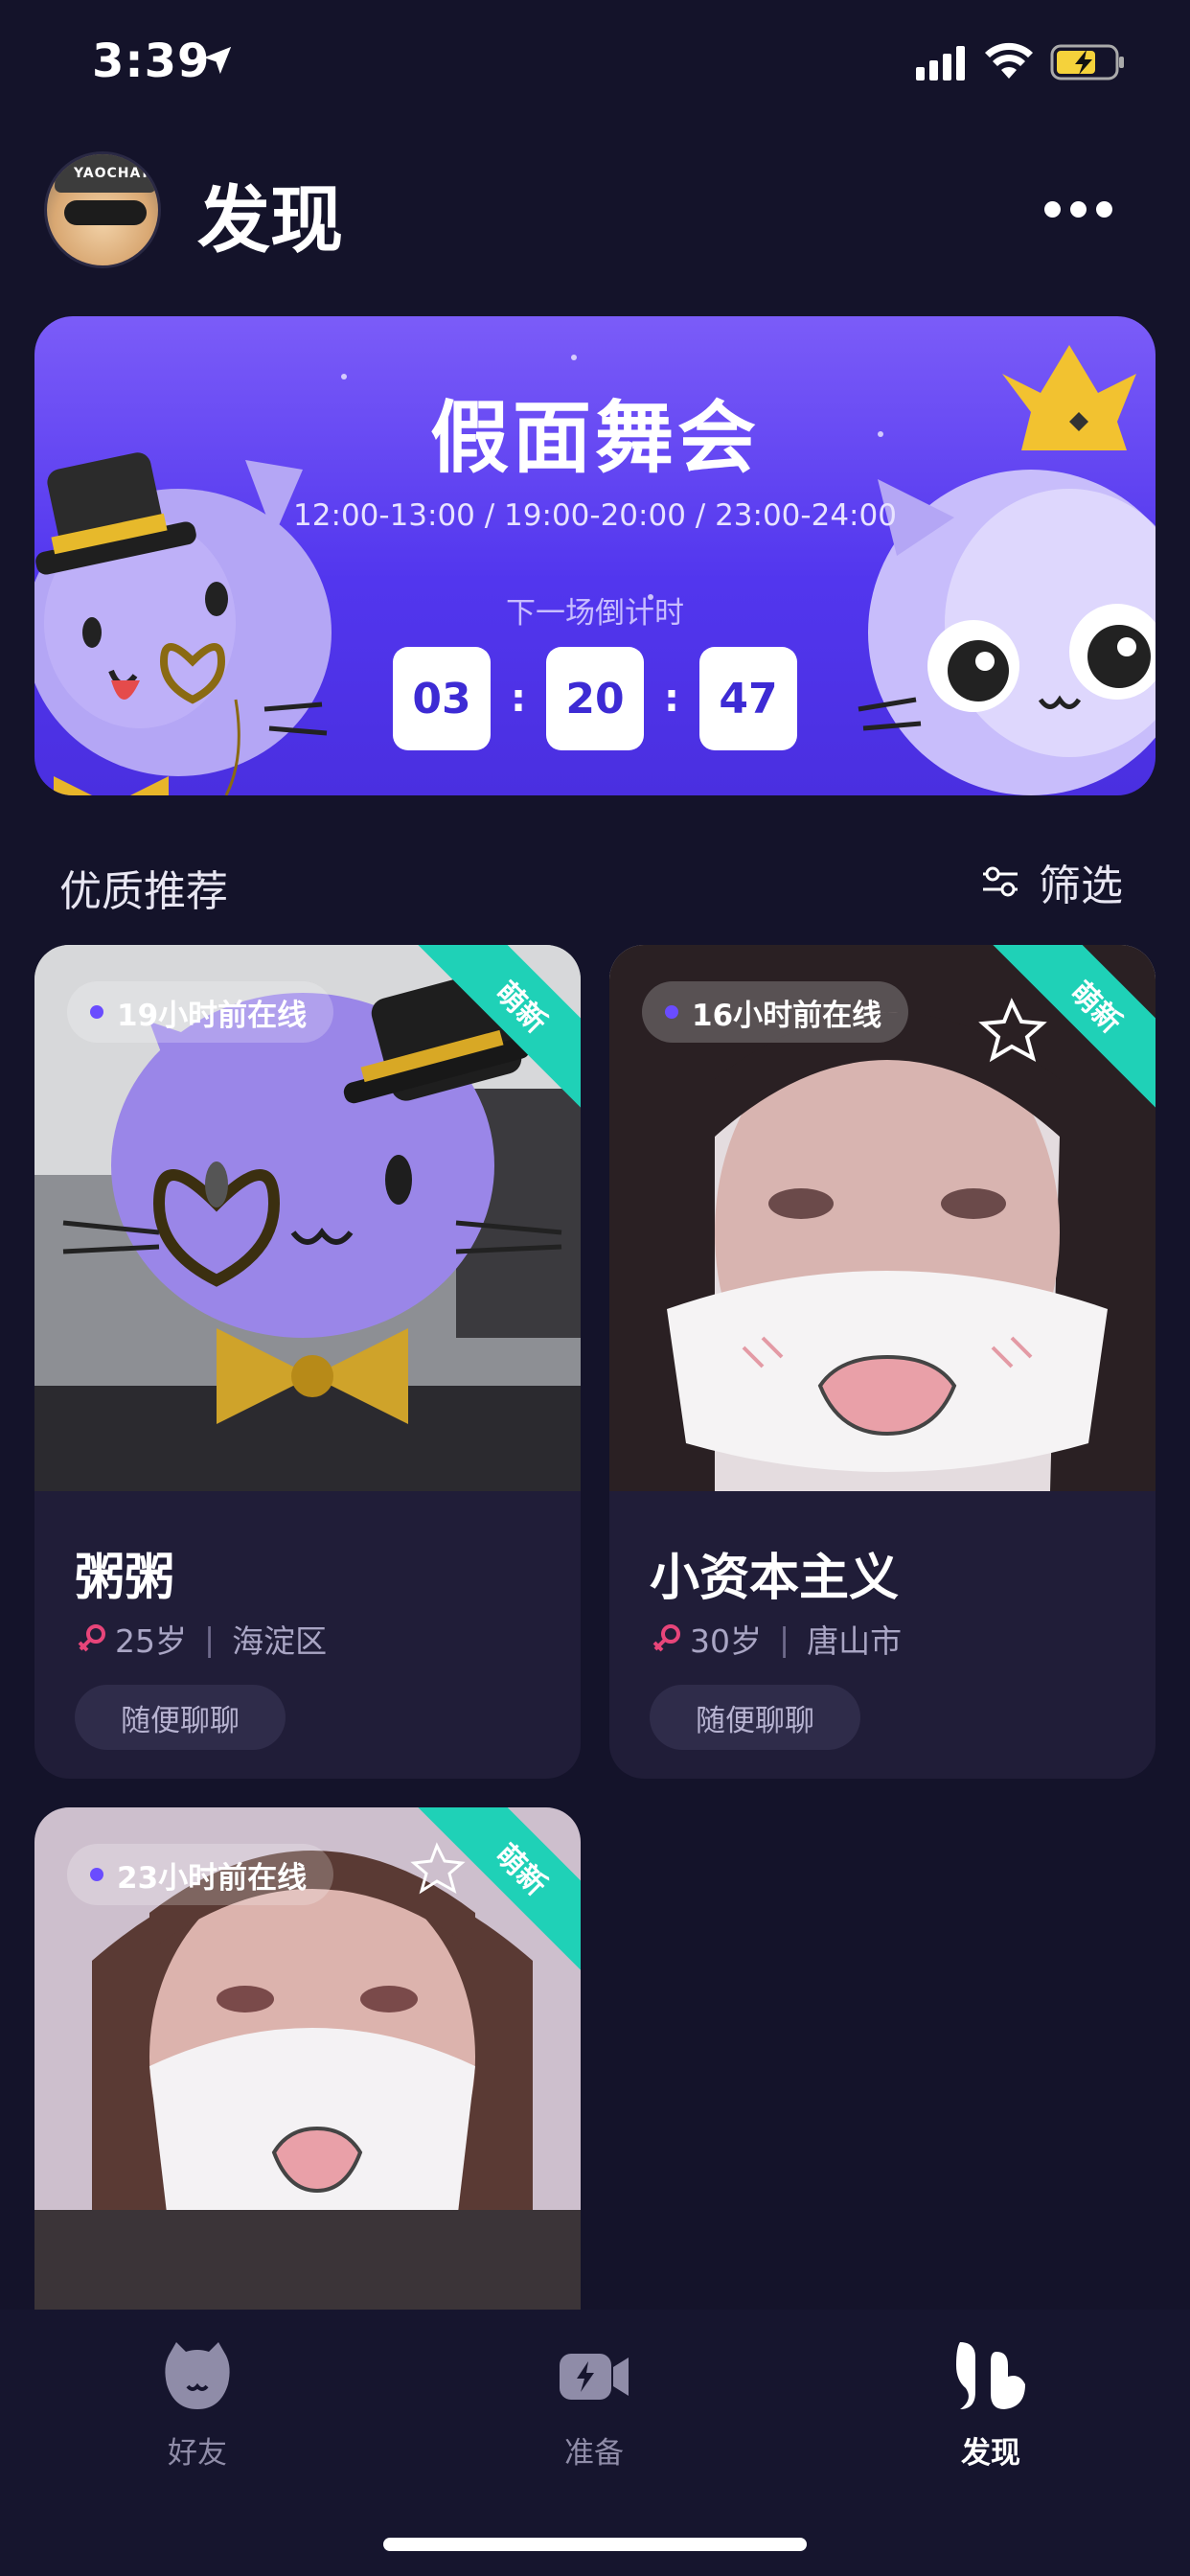 This screenshot has height=2576, width=1190. Describe the element at coordinates (280, 1641) in the screenshot. I see `user-location: 海淀区` at that location.